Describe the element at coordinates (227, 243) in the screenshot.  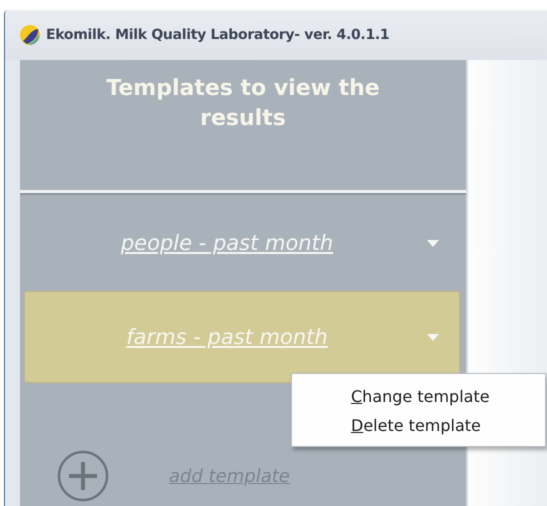
I see `template-link: people - past month` at that location.